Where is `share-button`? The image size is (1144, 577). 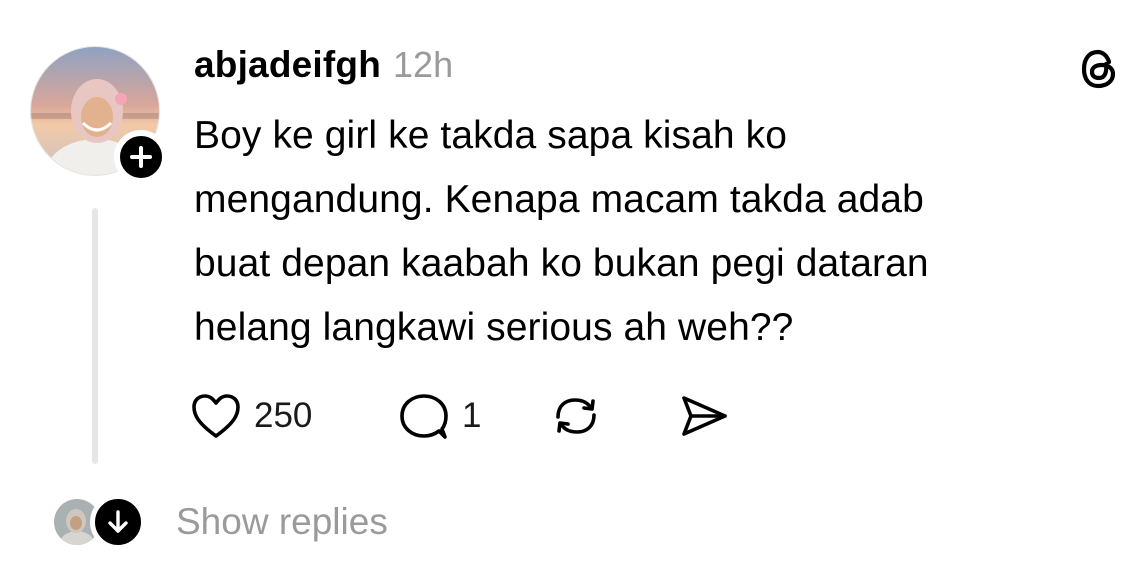 share-button is located at coordinates (704, 416).